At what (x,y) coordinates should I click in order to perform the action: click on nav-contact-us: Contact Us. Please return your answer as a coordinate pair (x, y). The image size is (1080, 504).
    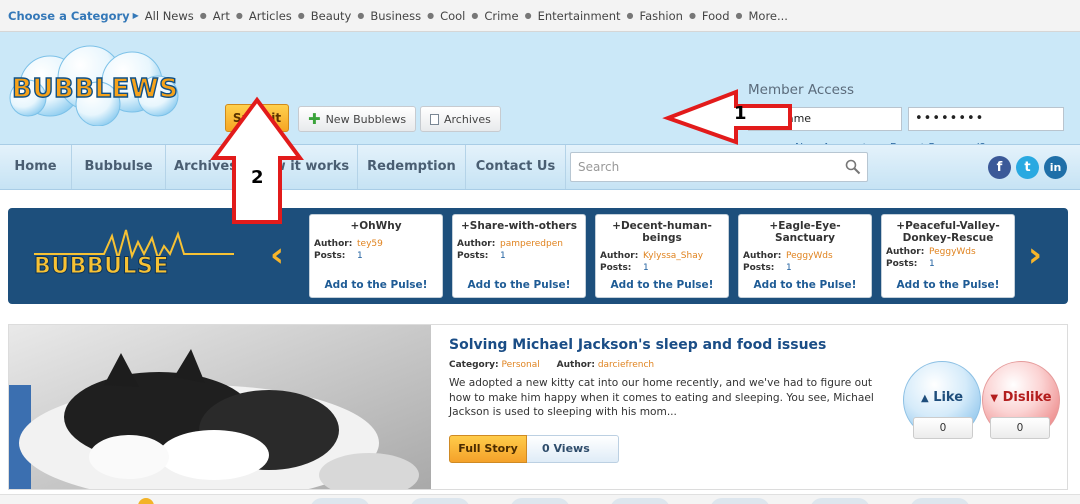
    Looking at the image, I should click on (516, 167).